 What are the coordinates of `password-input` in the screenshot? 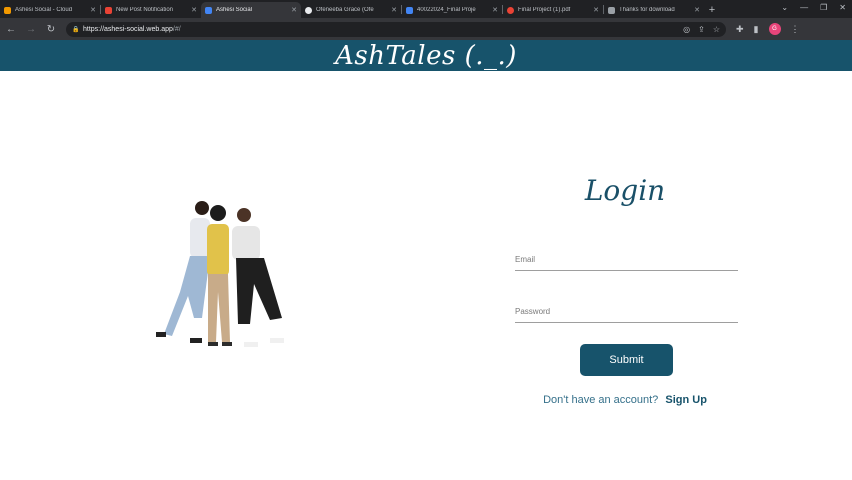 It's located at (626, 311).